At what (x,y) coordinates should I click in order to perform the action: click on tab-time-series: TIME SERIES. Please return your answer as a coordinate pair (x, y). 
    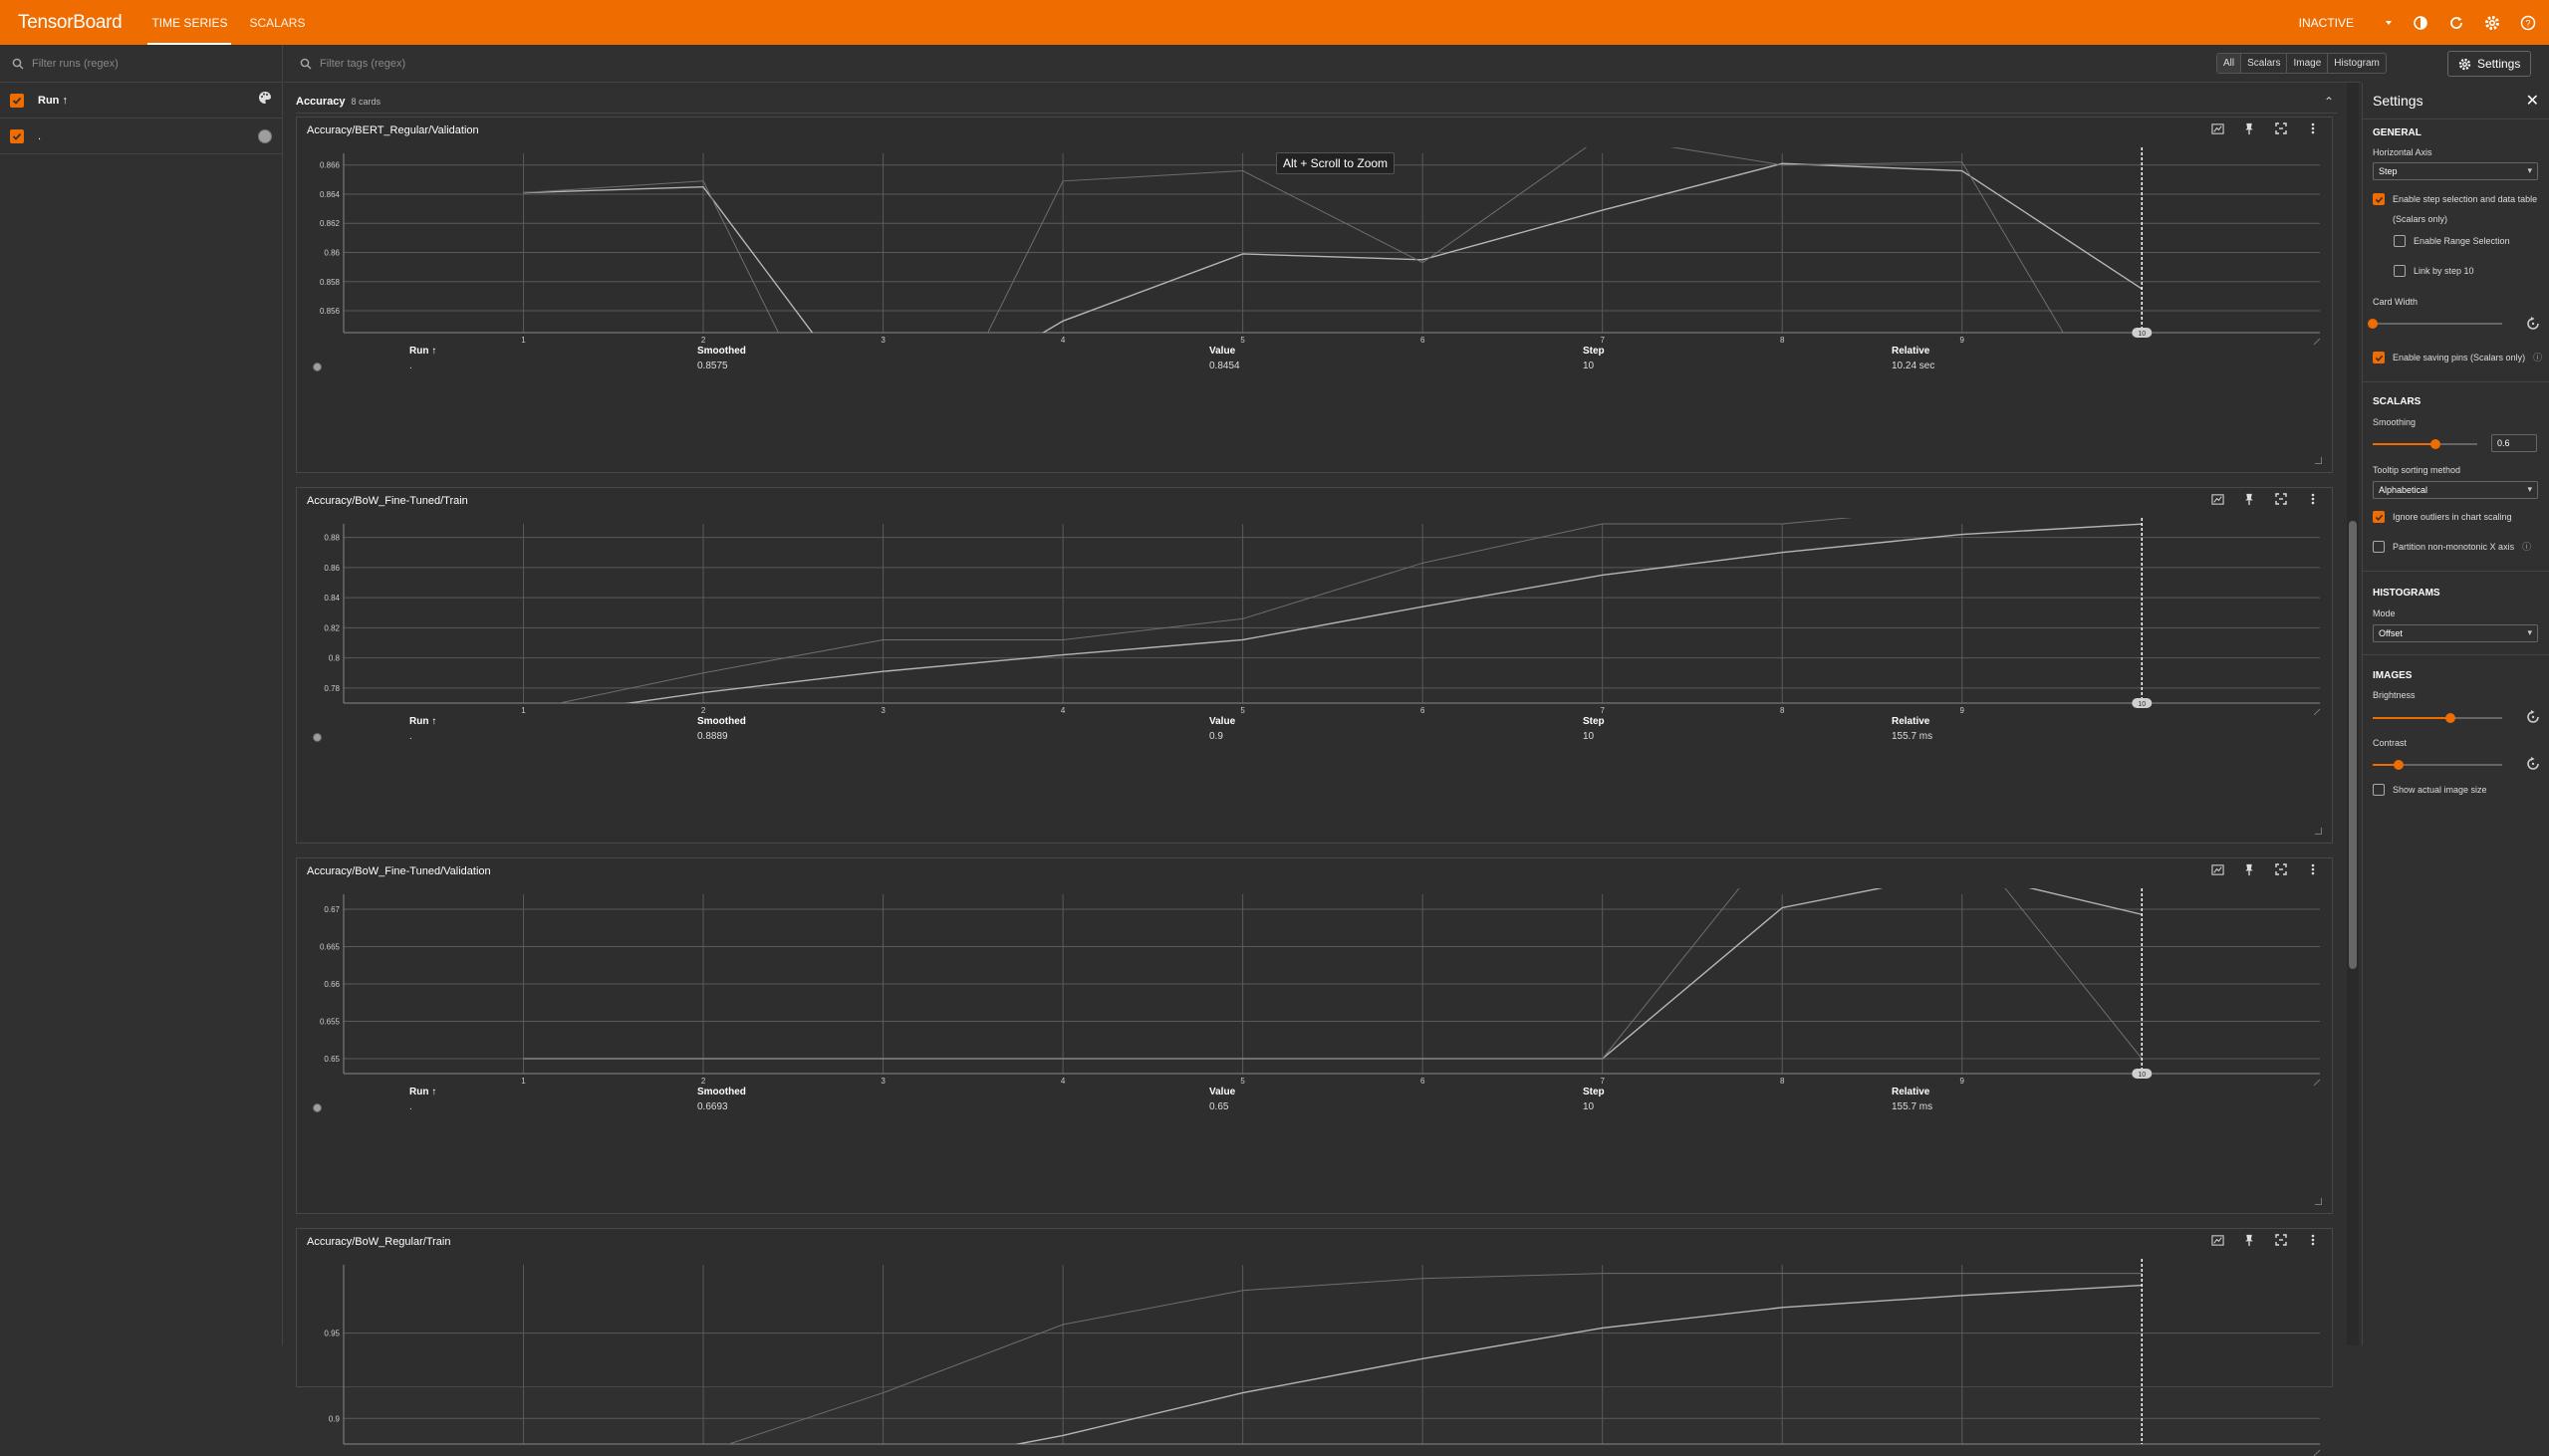
    Looking at the image, I should click on (189, 22).